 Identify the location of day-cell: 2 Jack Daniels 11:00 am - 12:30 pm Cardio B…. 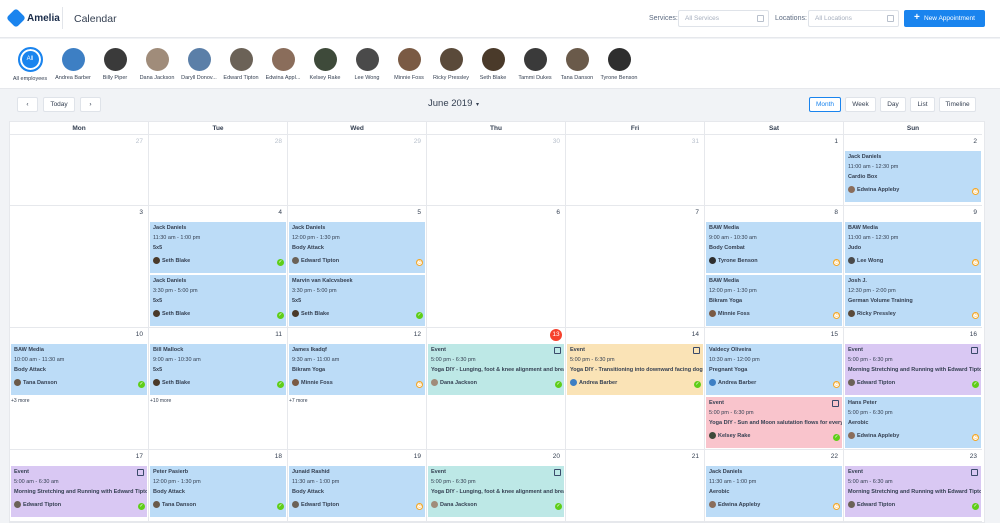
(913, 170).